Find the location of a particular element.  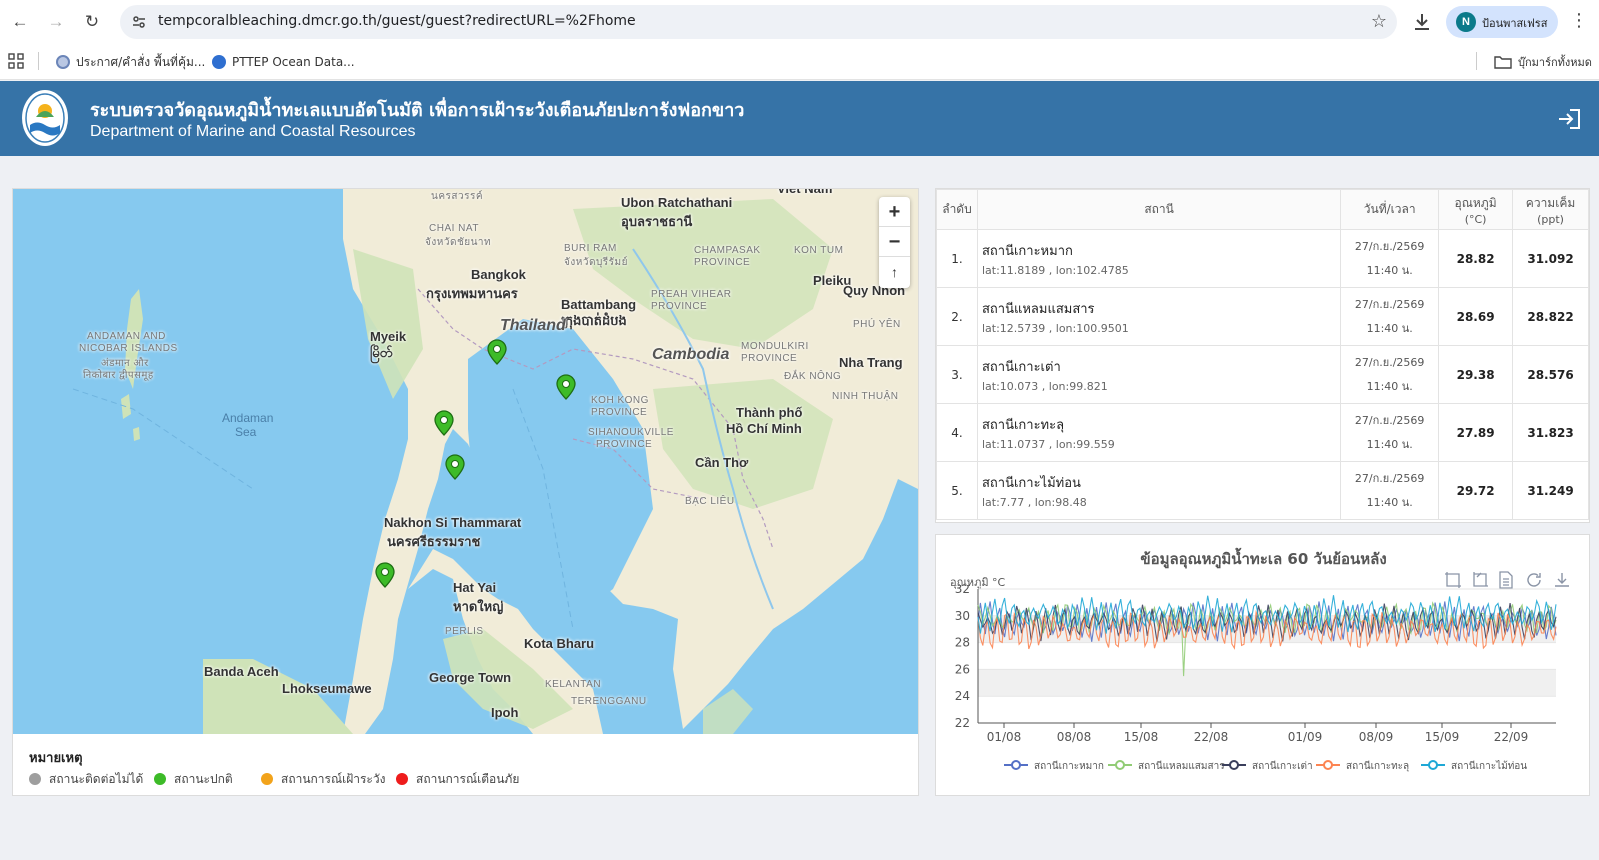

legend-item-normal: สถานะปกติ is located at coordinates (193, 779).